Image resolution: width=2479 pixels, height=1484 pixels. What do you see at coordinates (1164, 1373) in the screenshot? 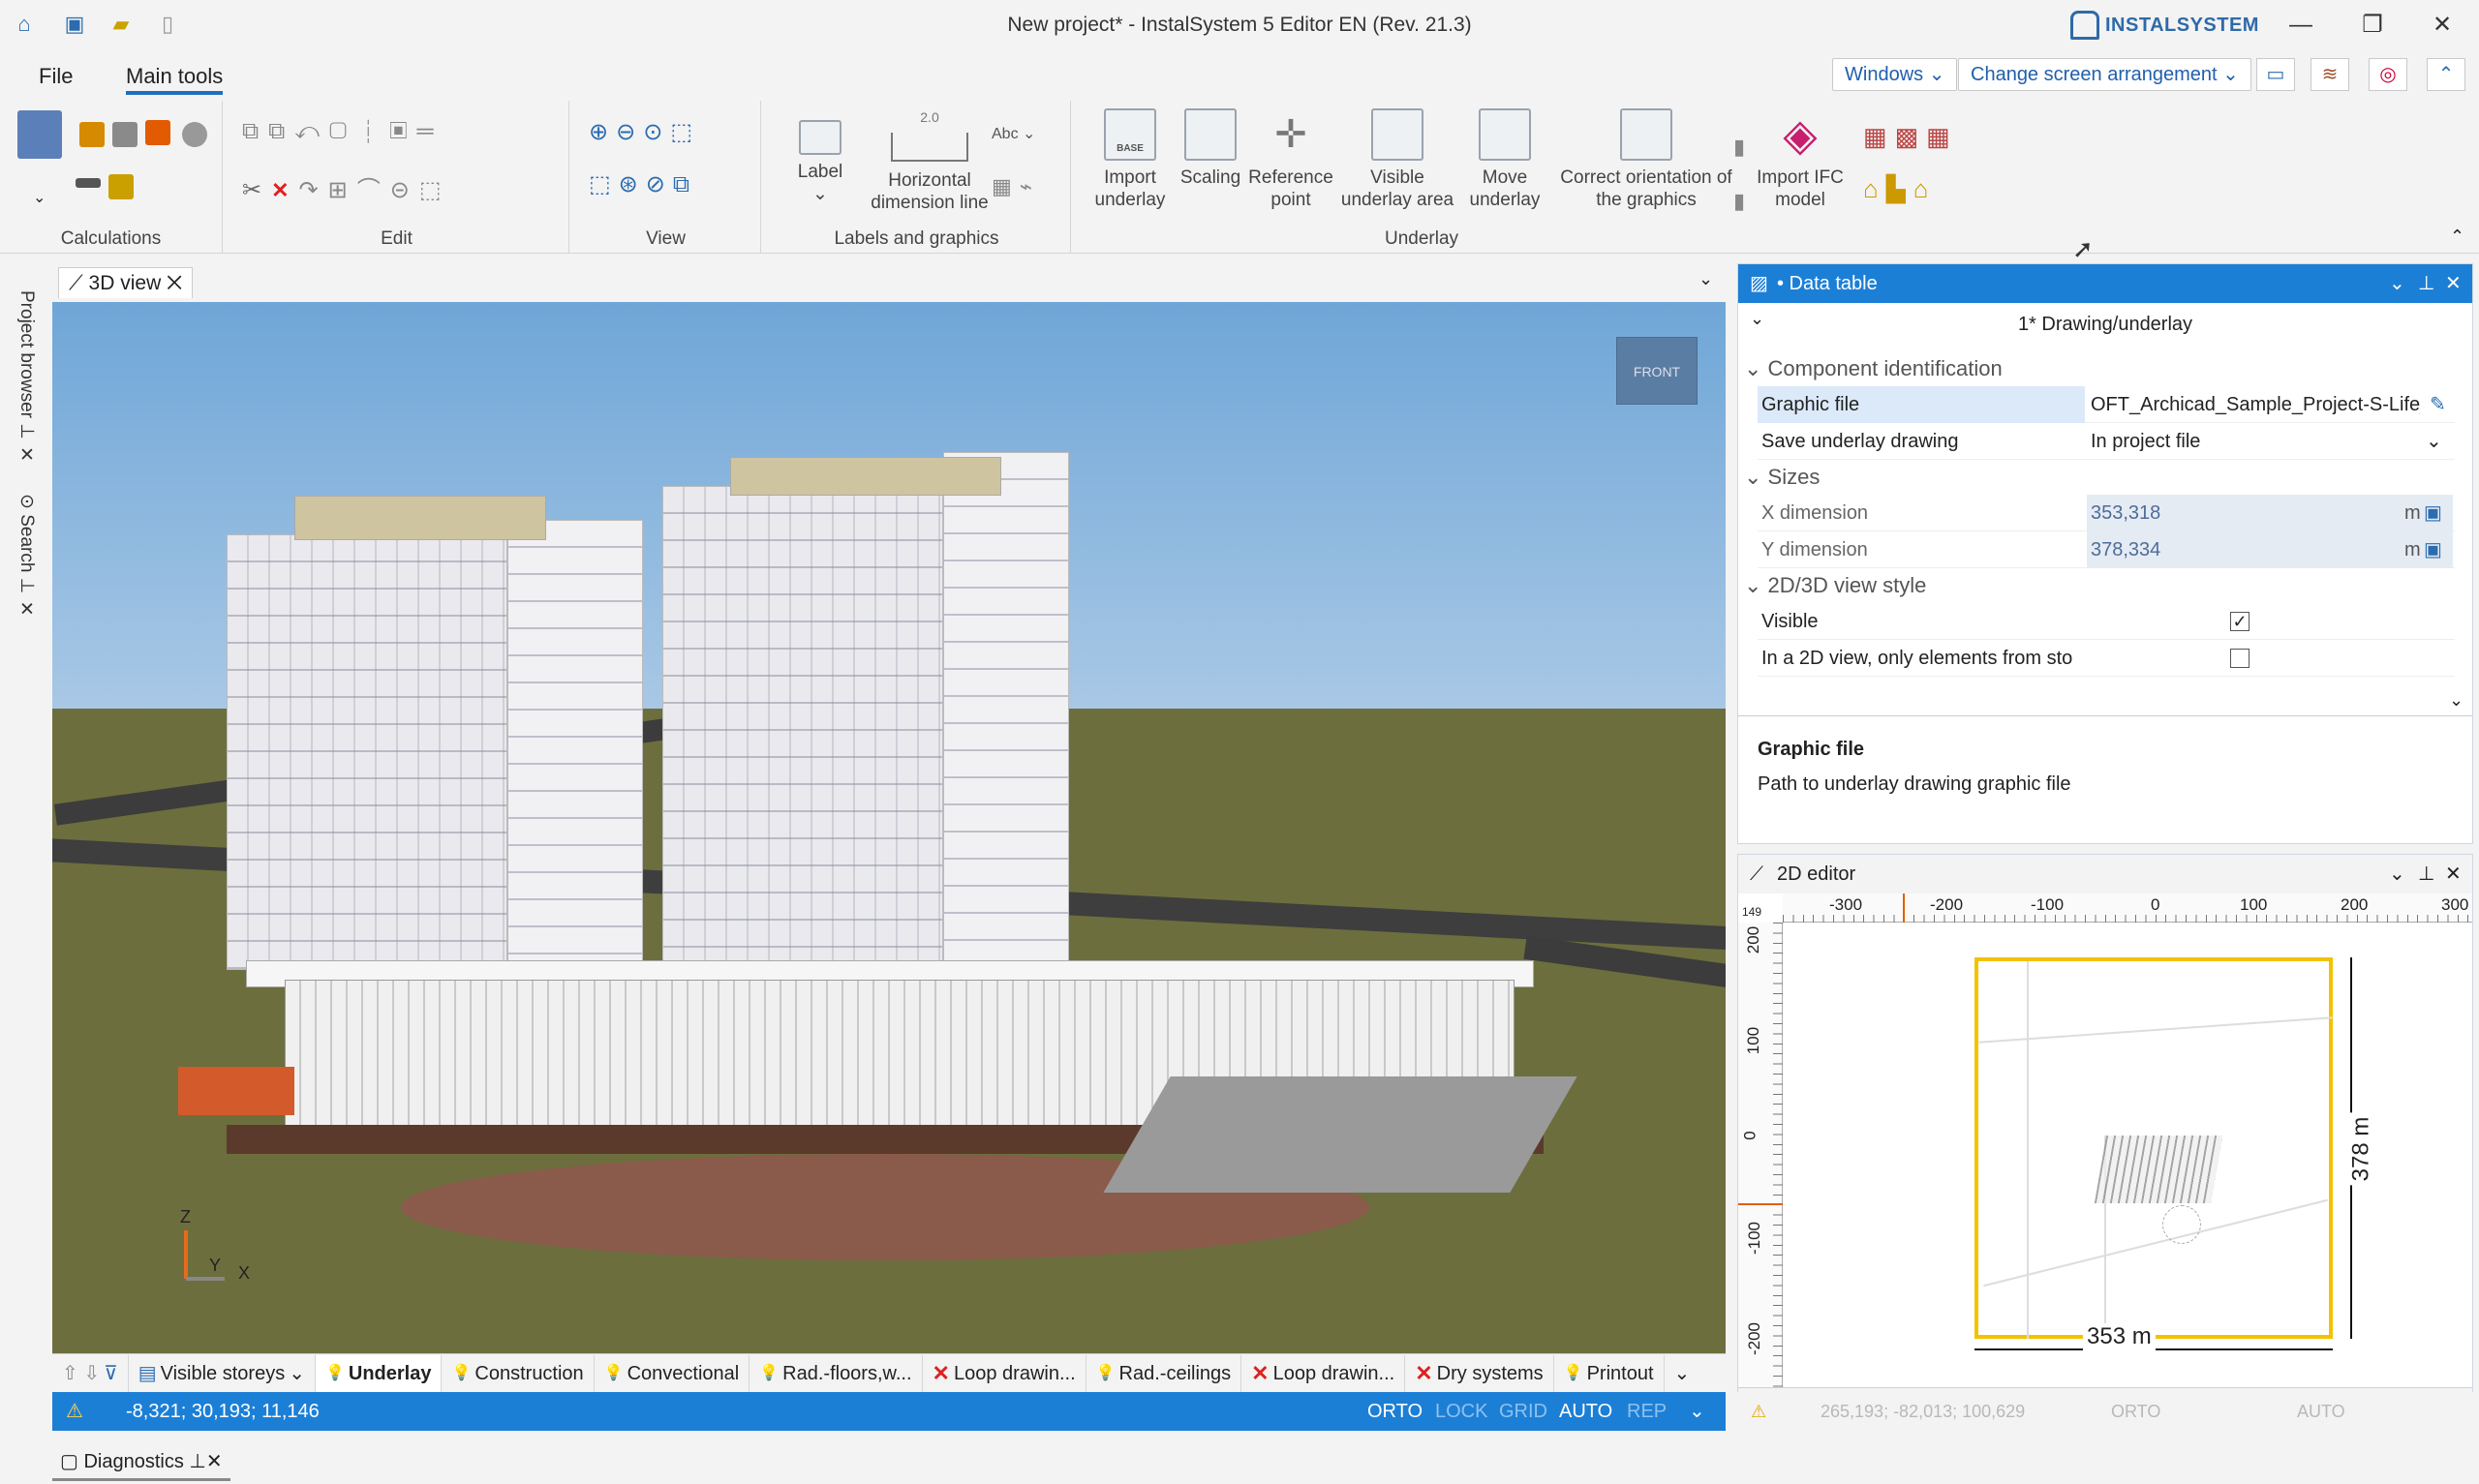
I see `layer-tab-rad-ceilings: 💡 Rad.-ceilings` at bounding box center [1164, 1373].